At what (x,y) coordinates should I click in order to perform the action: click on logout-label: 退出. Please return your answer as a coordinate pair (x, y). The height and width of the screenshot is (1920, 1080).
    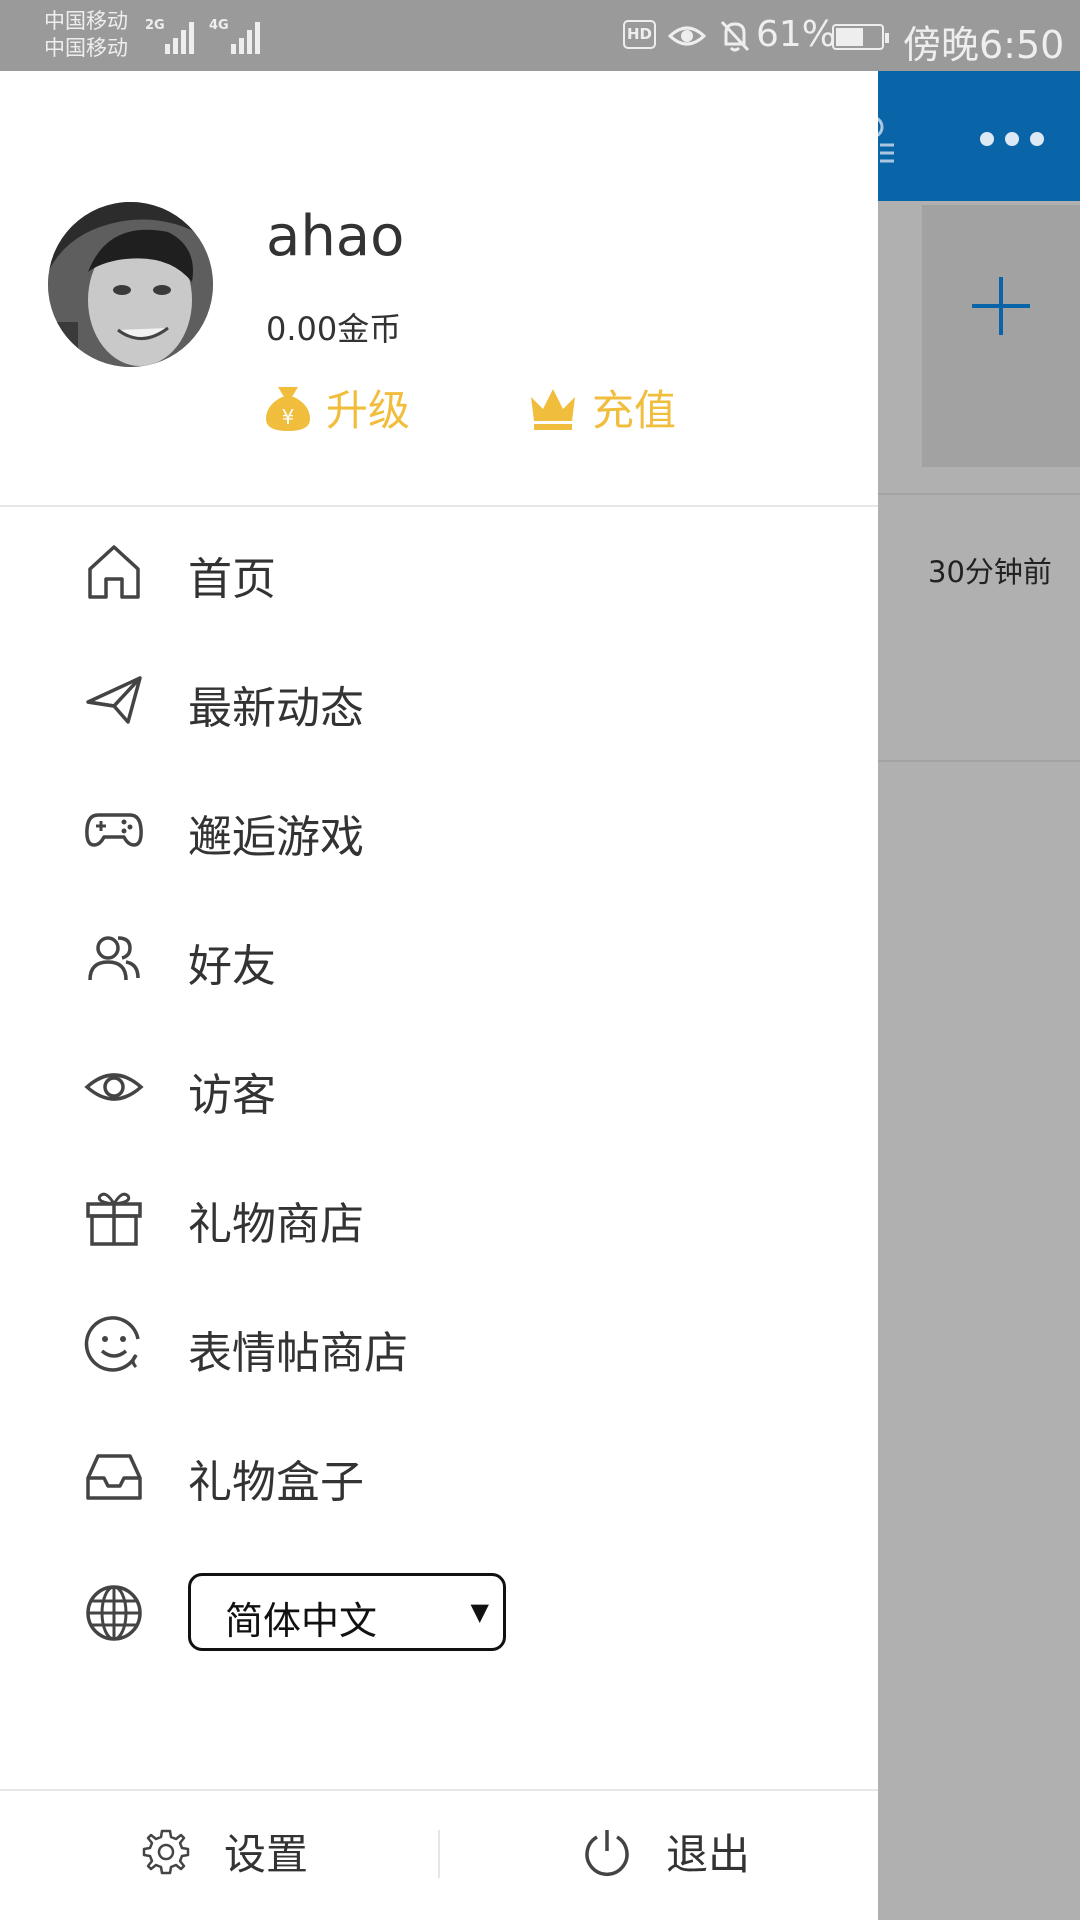
    Looking at the image, I should click on (708, 1854).